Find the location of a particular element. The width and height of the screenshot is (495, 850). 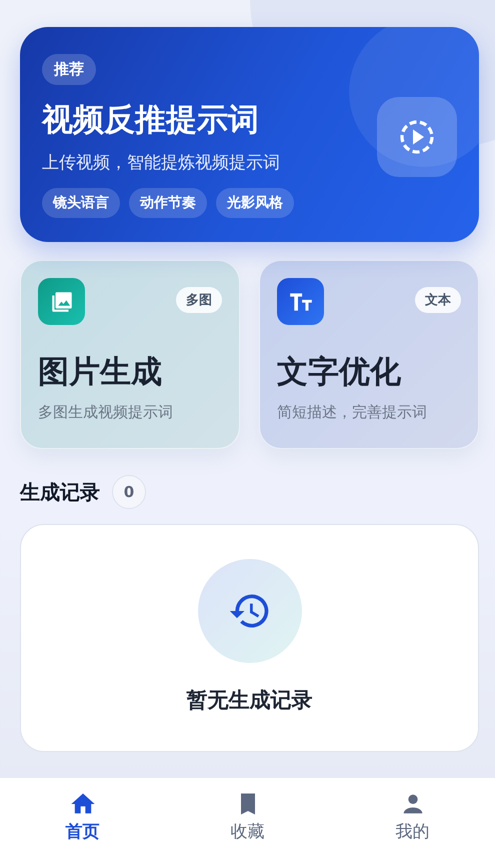

gallery-icon is located at coordinates (61, 301).